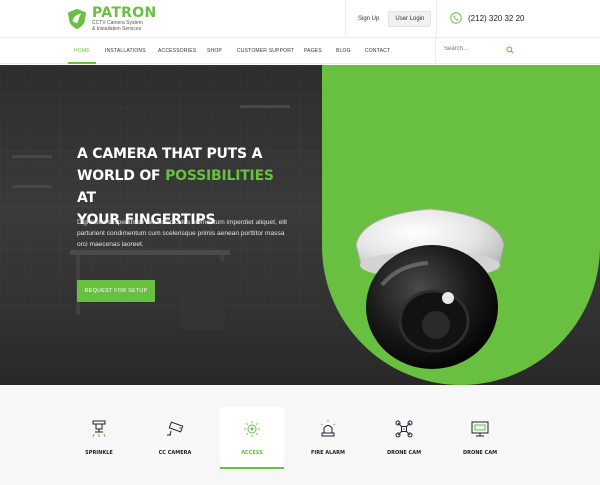 This screenshot has width=600, height=485. Describe the element at coordinates (175, 438) in the screenshot. I see `service-cc-camera: CC CAMERA` at that location.